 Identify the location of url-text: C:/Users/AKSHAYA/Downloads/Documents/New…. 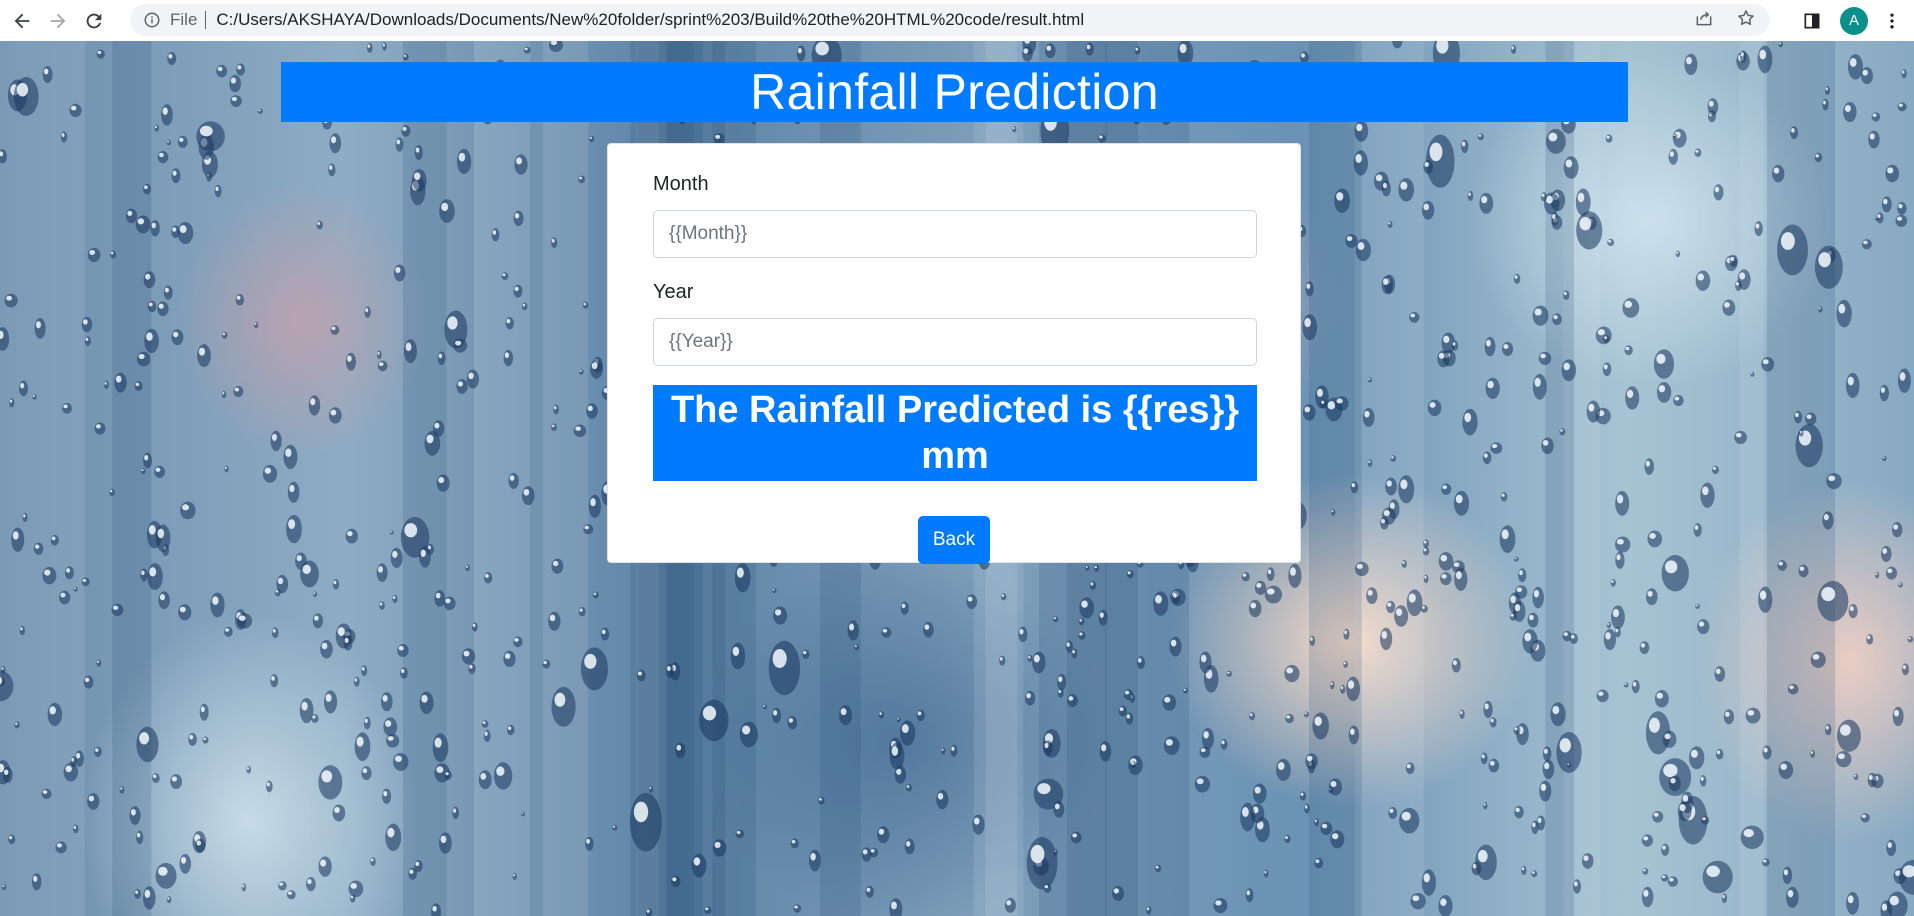
(650, 20).